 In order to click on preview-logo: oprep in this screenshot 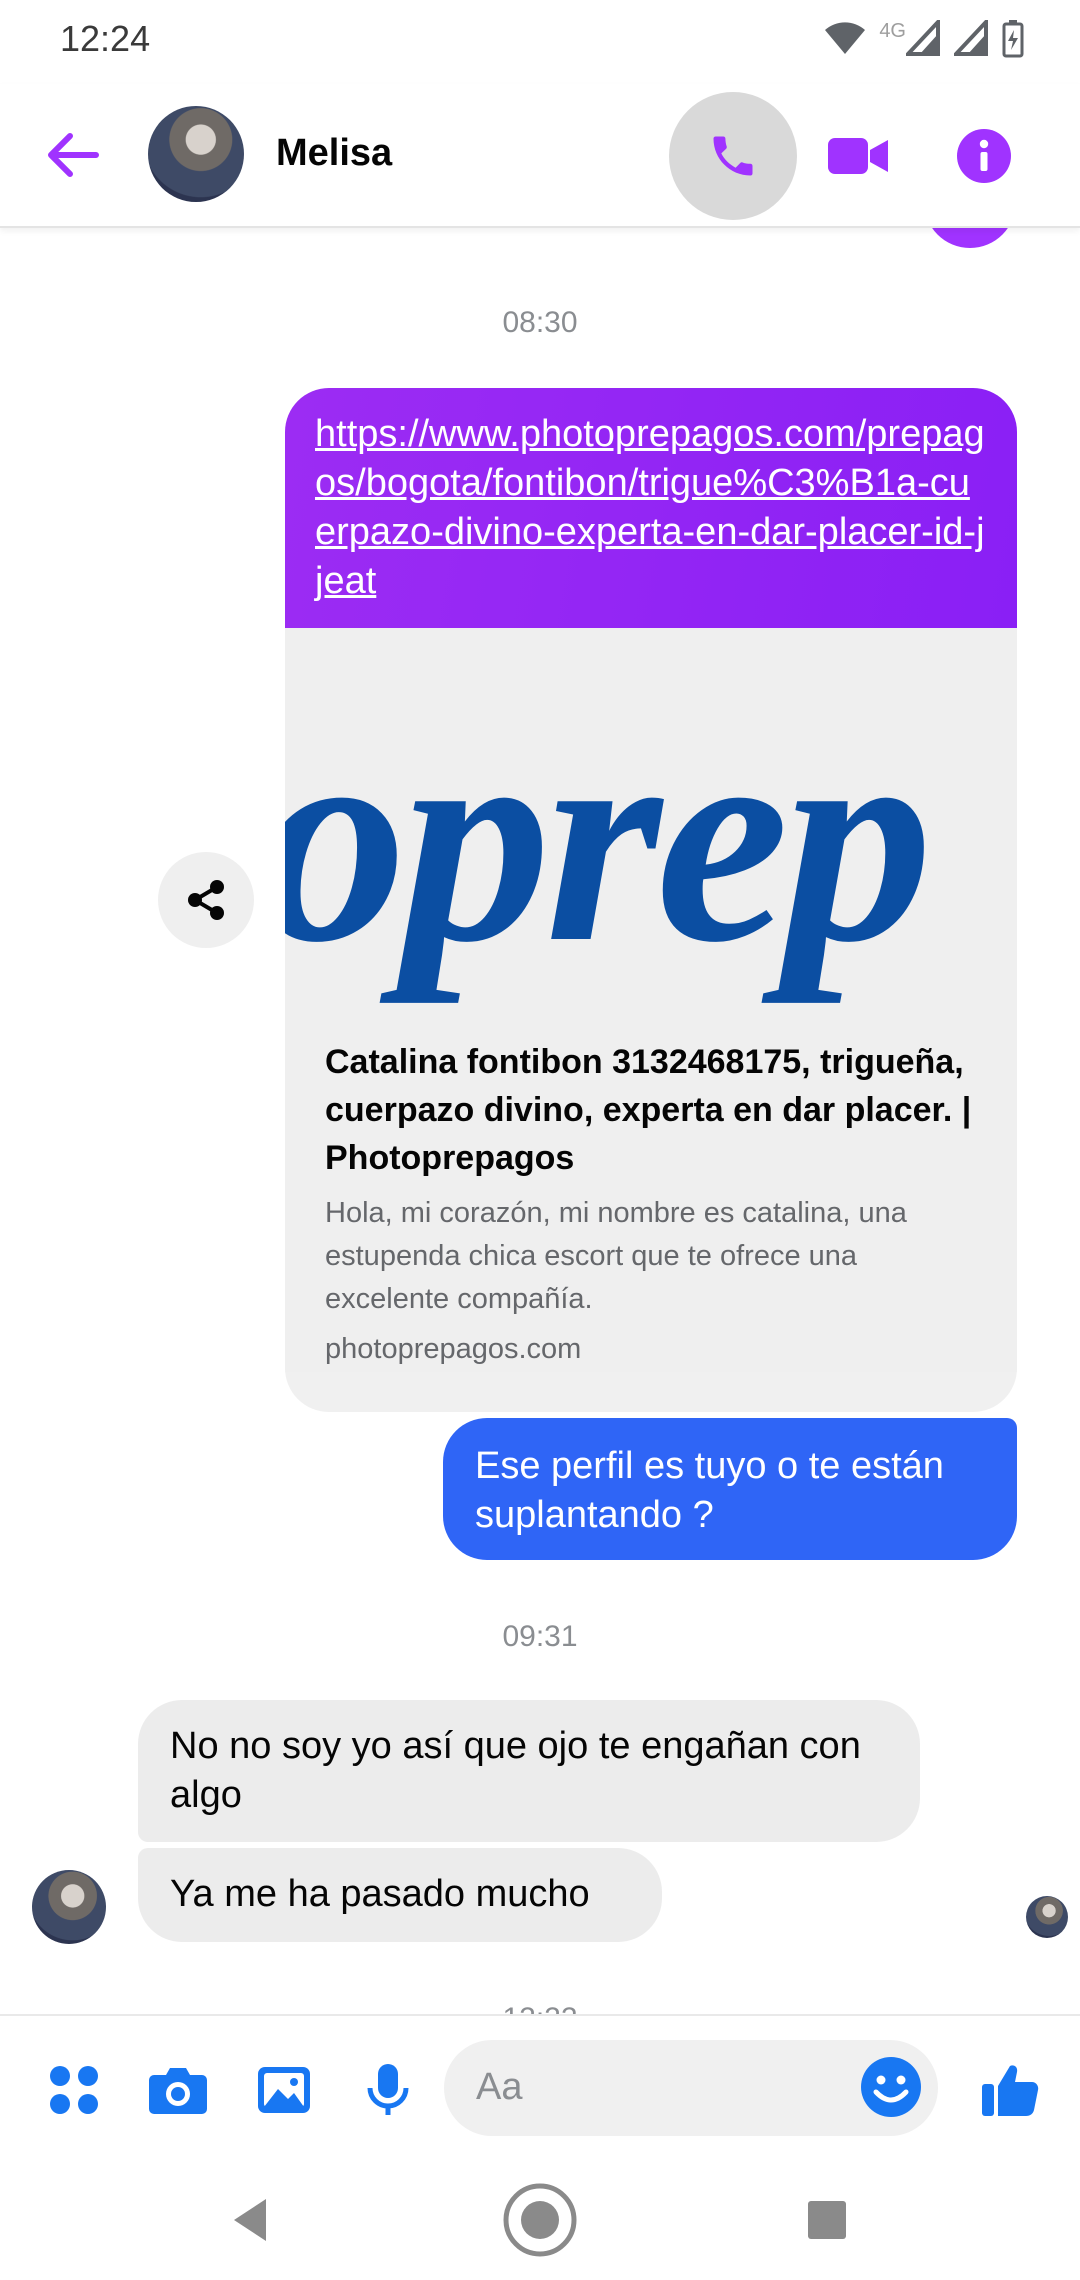, I will do `click(609, 838)`.